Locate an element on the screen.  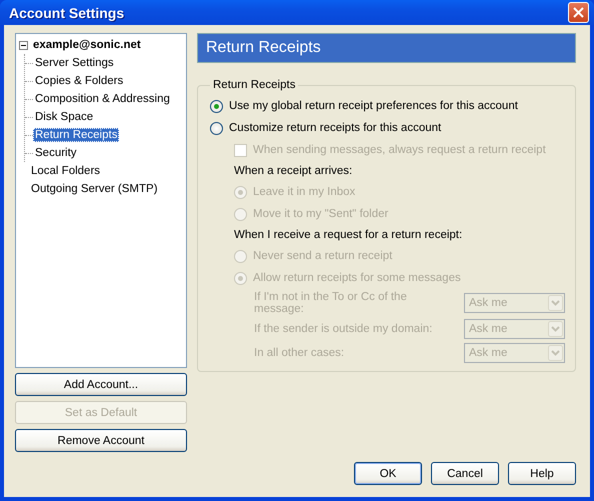
option-label: Never send a return receipt is located at coordinates (322, 256).